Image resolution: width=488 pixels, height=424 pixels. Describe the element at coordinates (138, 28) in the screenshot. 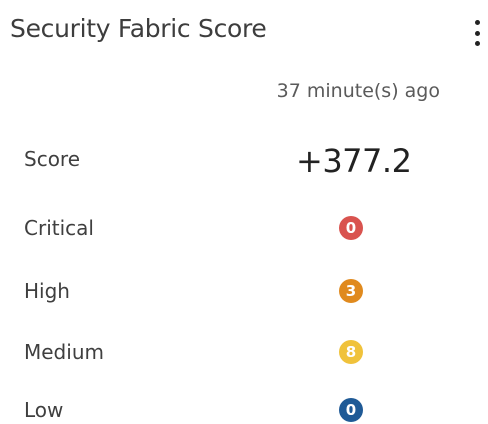

I see `widget-title: Security Fabric Score` at that location.